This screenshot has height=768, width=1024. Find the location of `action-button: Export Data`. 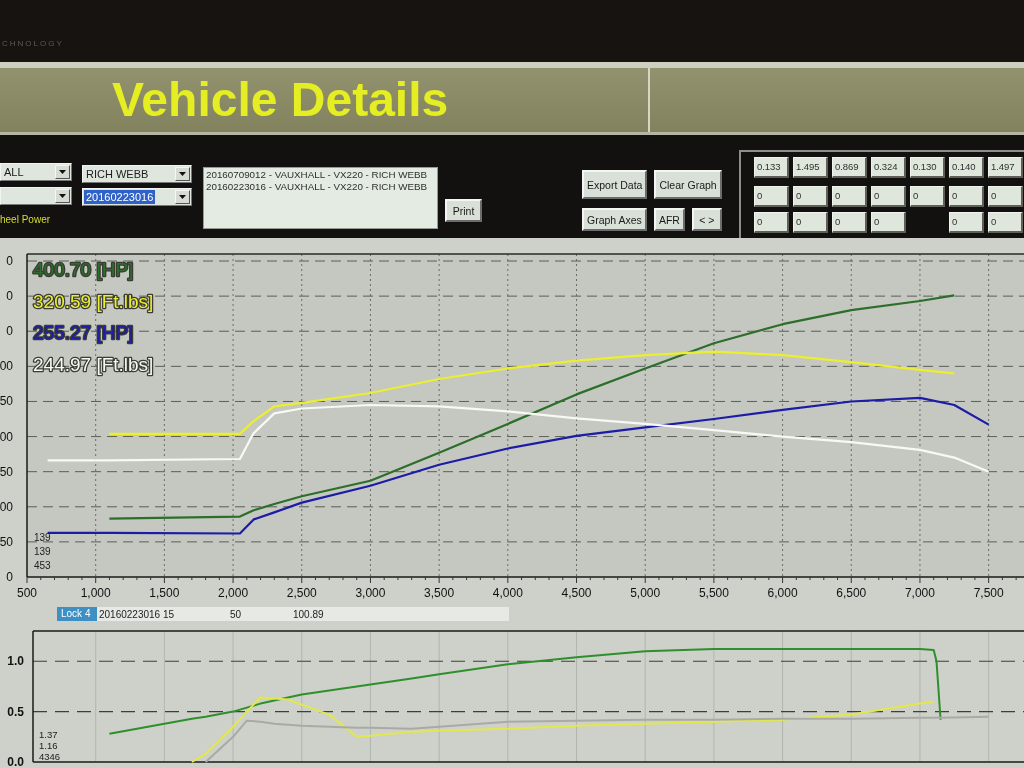

action-button: Export Data is located at coordinates (615, 184).